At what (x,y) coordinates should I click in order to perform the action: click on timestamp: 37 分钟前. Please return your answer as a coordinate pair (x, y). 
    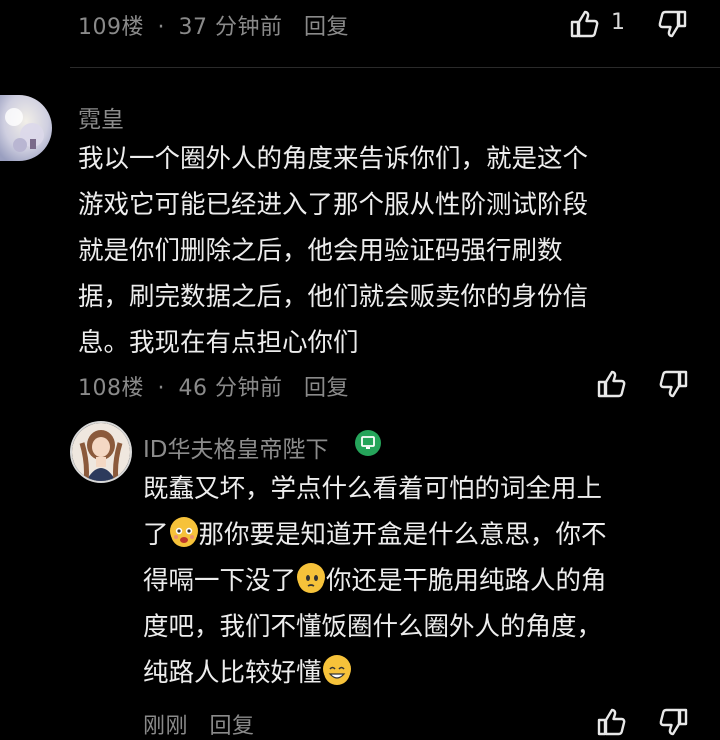
    Looking at the image, I should click on (230, 27).